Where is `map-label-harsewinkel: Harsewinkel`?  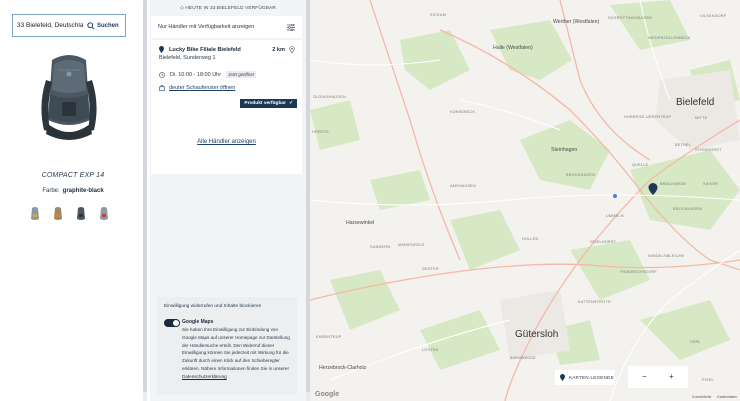
map-label-harsewinkel: Harsewinkel is located at coordinates (360, 223).